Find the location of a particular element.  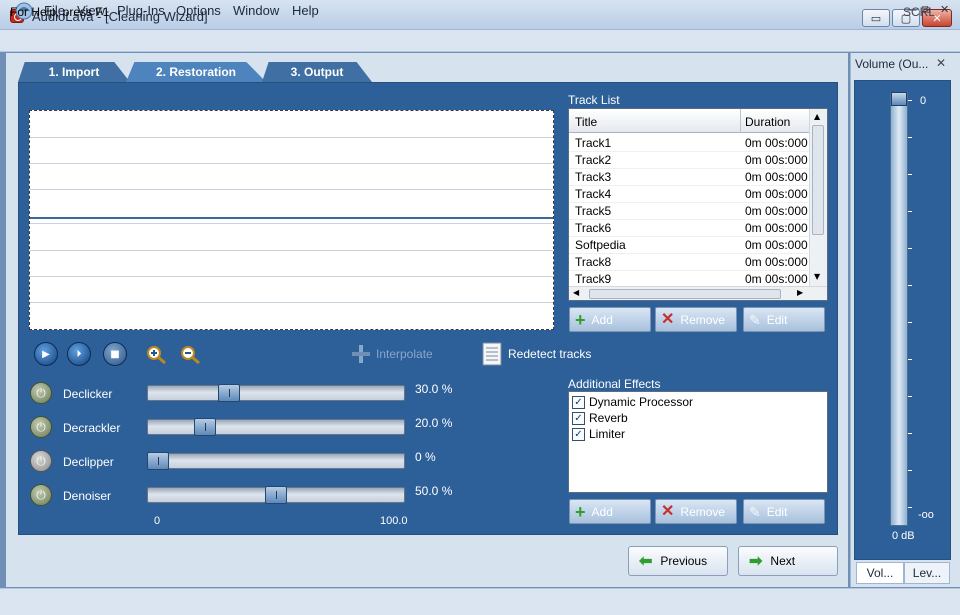

column-duration: Duration is located at coordinates (767, 122).